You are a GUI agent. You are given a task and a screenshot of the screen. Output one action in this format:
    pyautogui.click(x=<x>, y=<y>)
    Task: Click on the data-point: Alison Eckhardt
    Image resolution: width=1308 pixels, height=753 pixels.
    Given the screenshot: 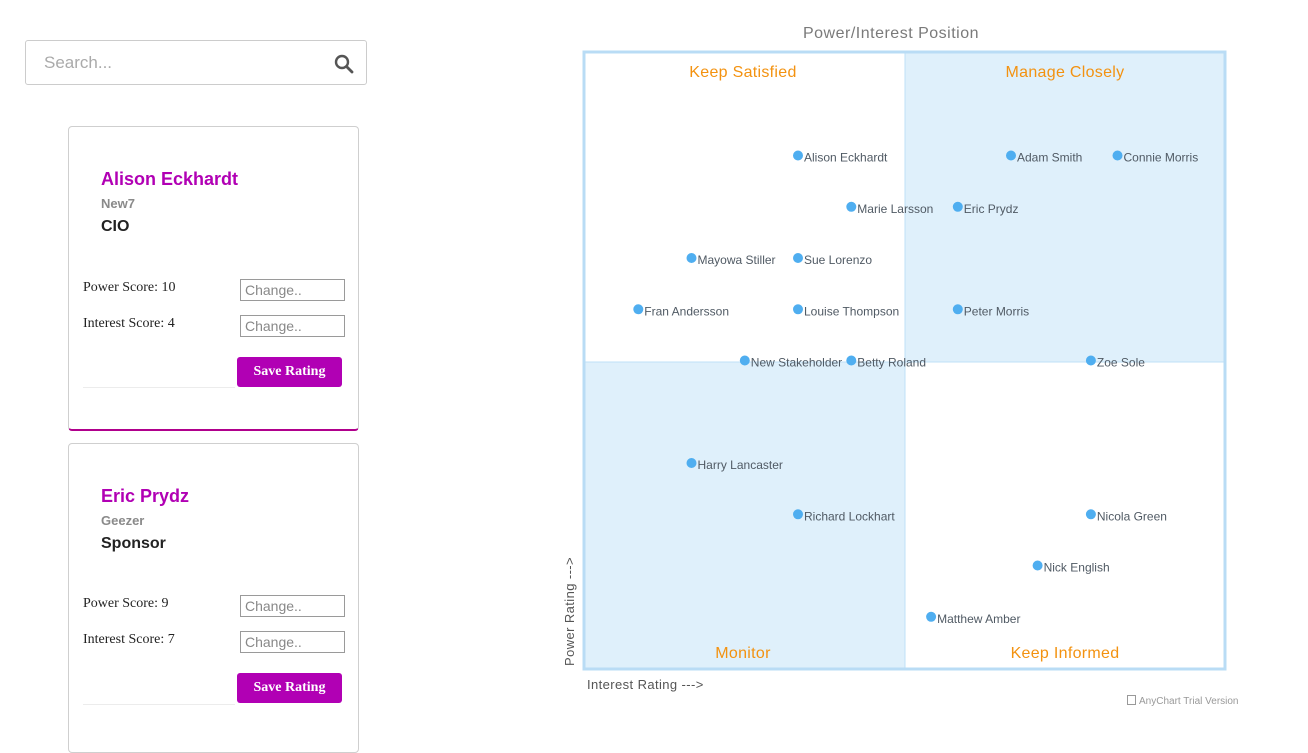 What is the action you would take?
    pyautogui.click(x=840, y=157)
    